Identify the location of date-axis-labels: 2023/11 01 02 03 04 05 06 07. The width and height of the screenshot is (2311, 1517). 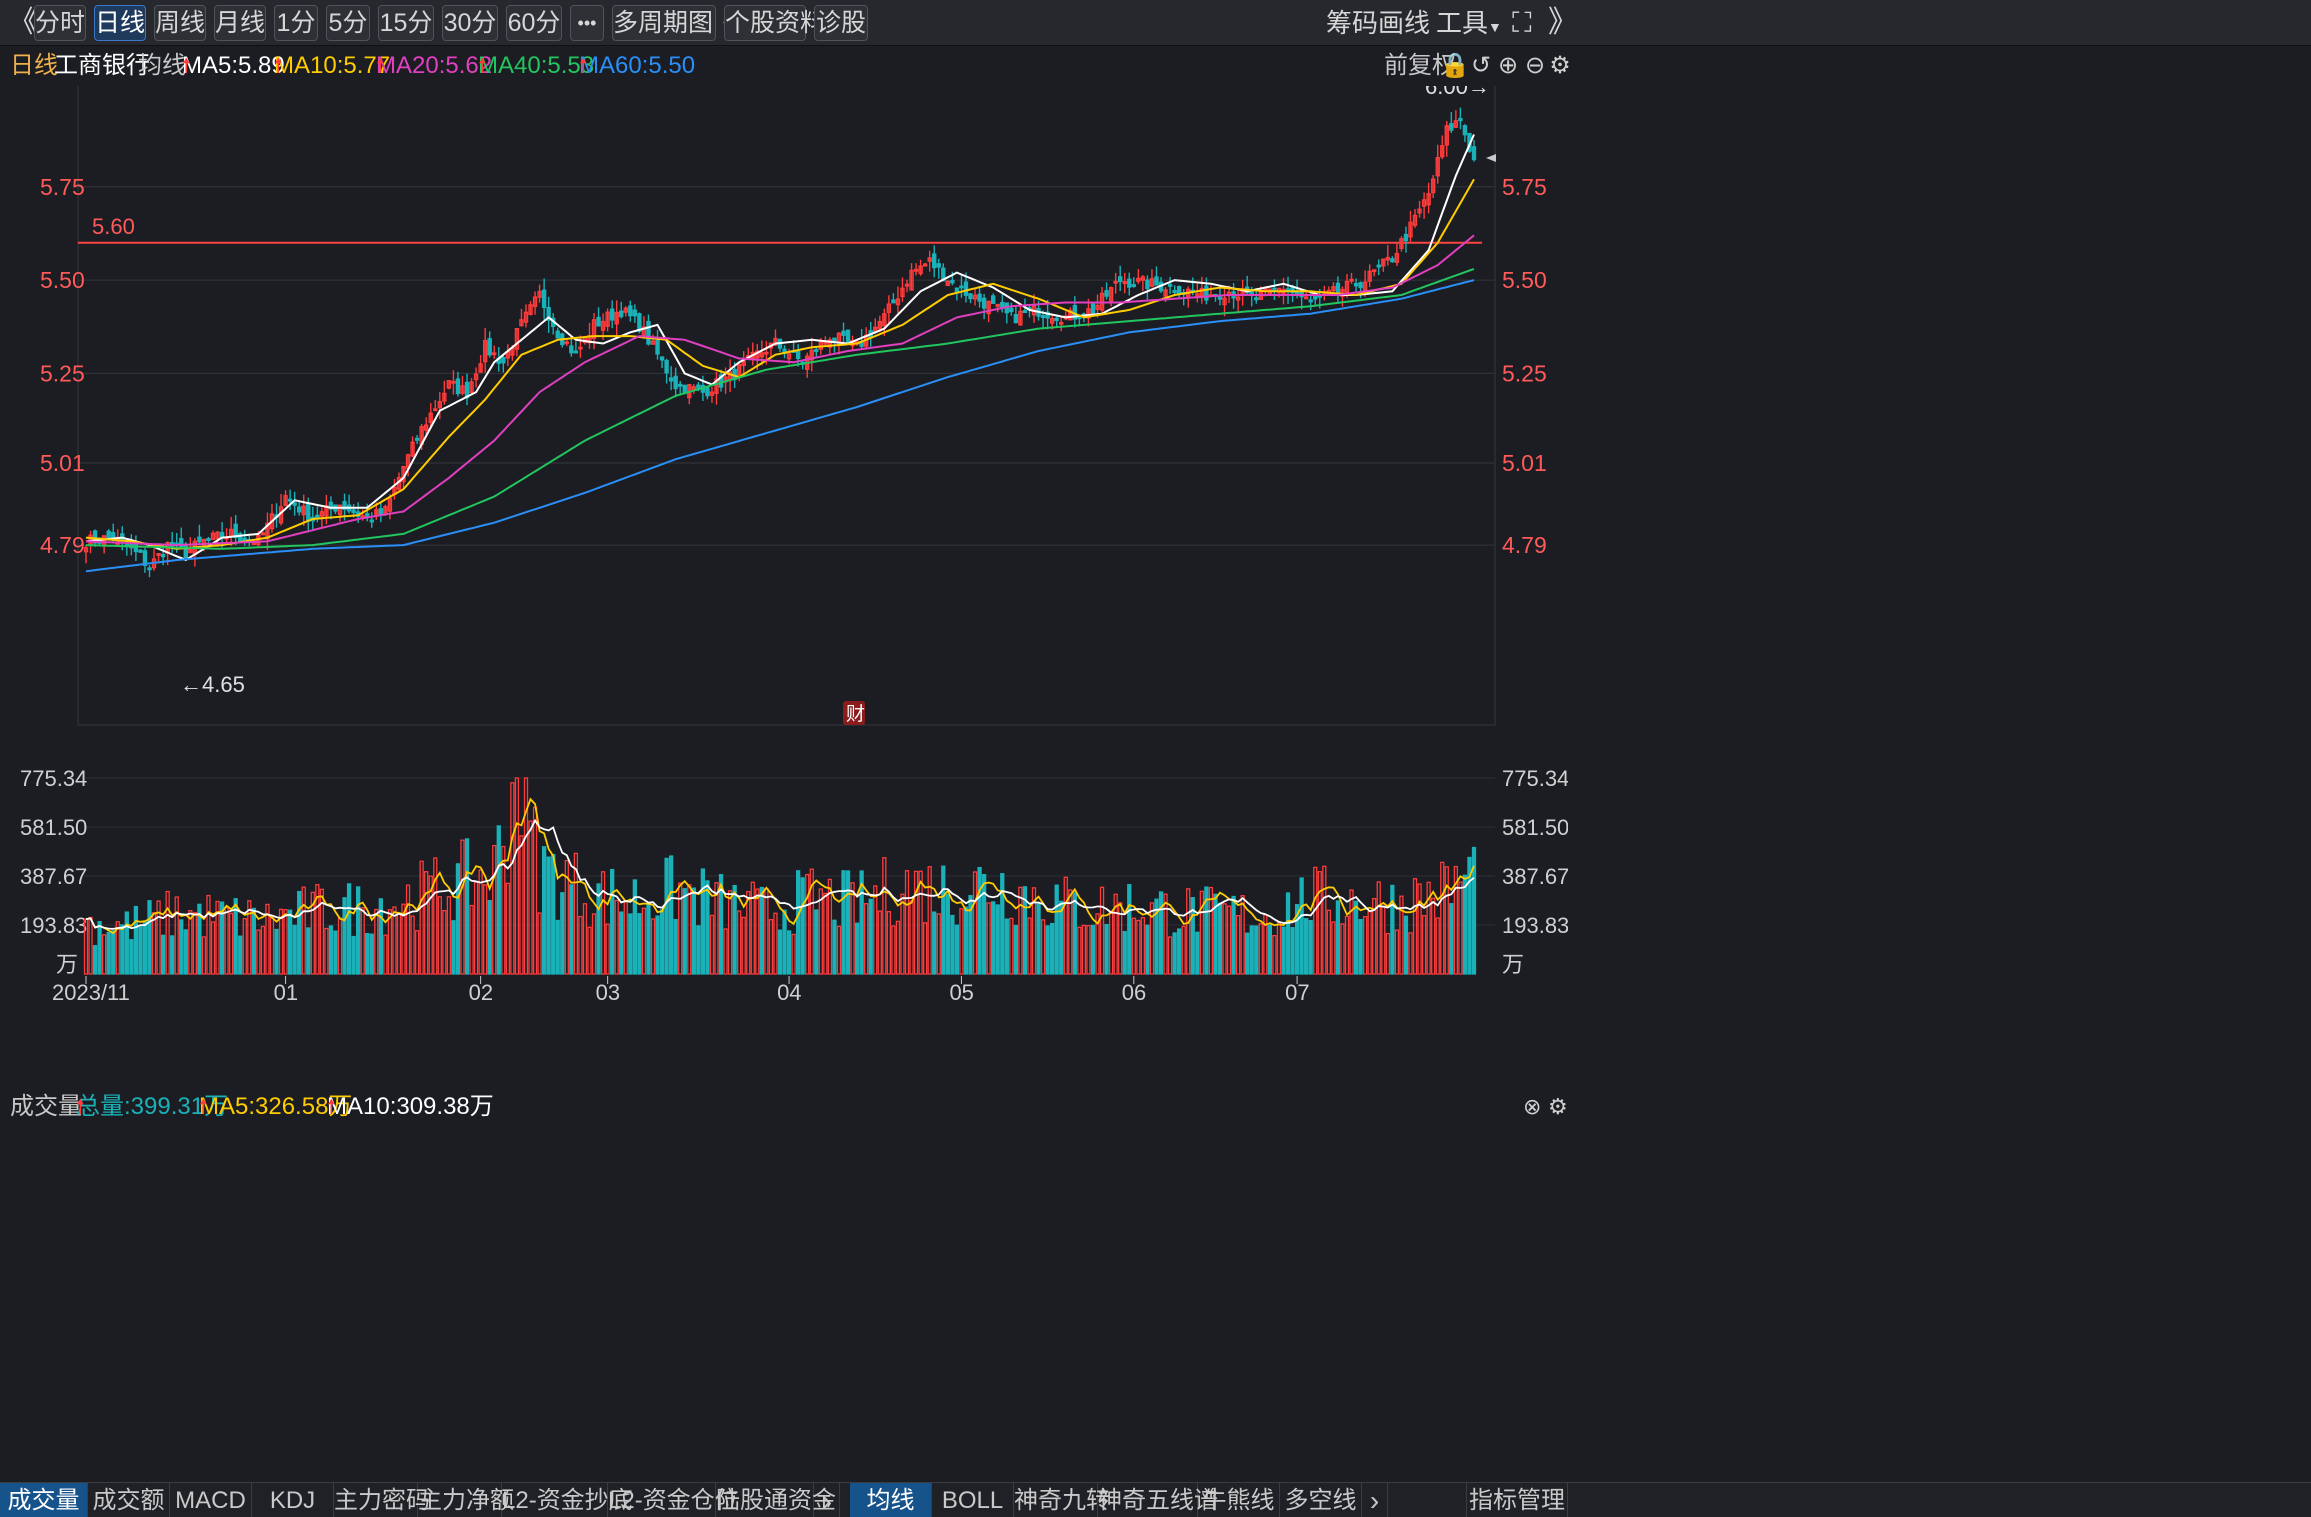
(681, 990).